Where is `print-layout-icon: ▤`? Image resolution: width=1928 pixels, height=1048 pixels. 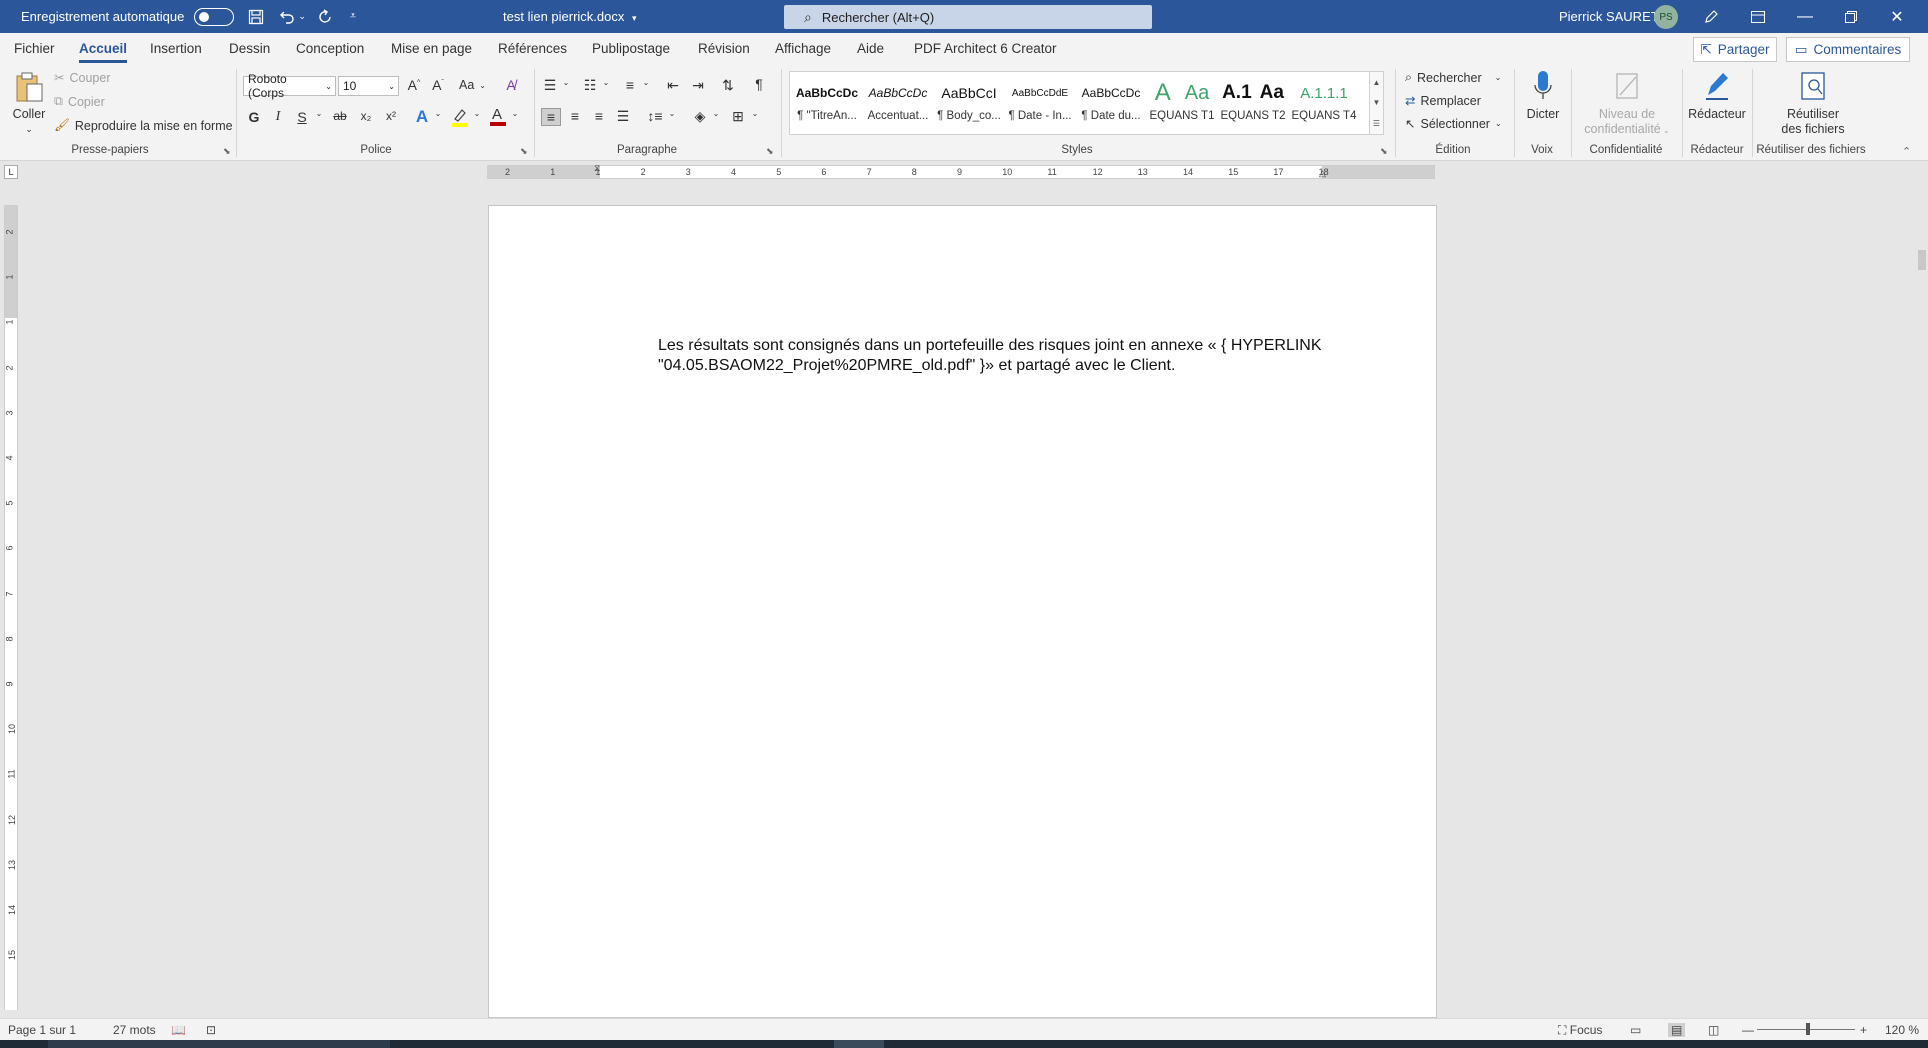
print-layout-icon: ▤ is located at coordinates (1677, 1030).